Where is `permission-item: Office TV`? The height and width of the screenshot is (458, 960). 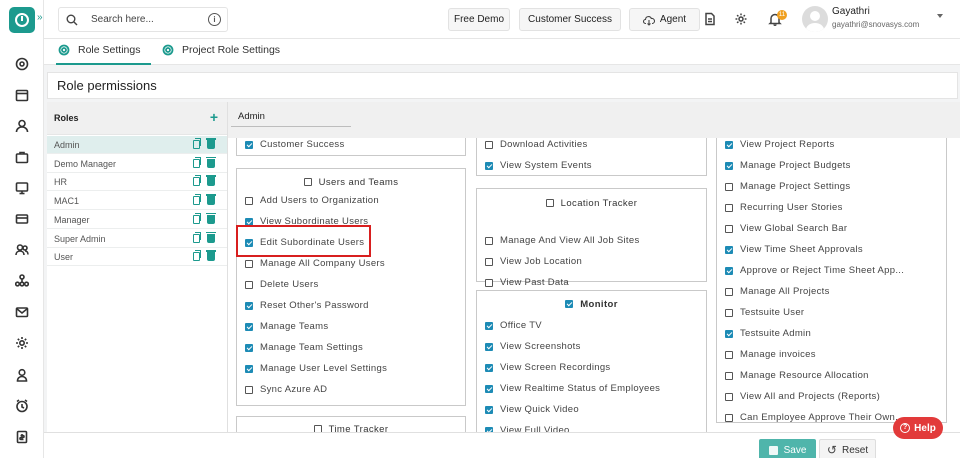 permission-item: Office TV is located at coordinates (513, 325).